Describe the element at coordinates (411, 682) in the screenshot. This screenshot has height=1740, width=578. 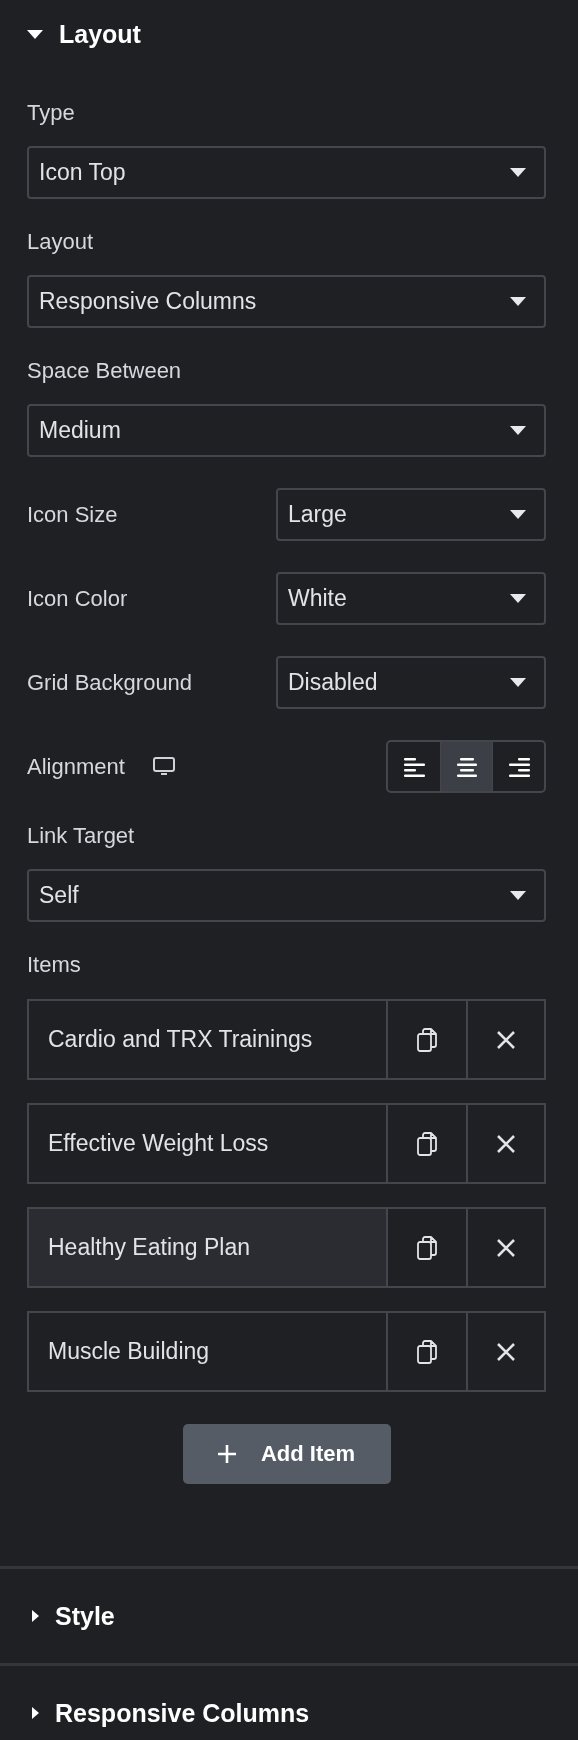
I see `select-field: Disabled` at that location.